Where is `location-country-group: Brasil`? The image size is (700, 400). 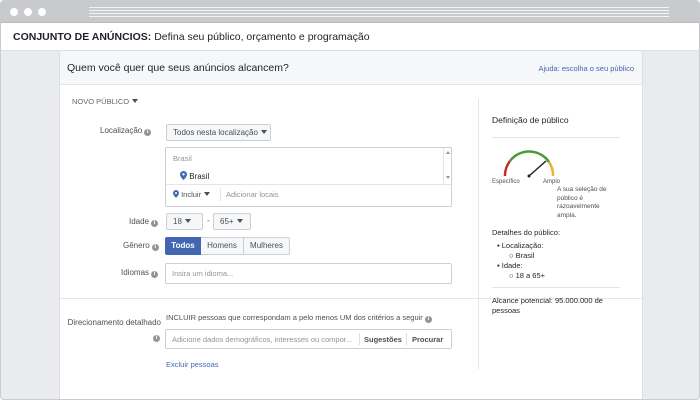 location-country-group: Brasil is located at coordinates (182, 158).